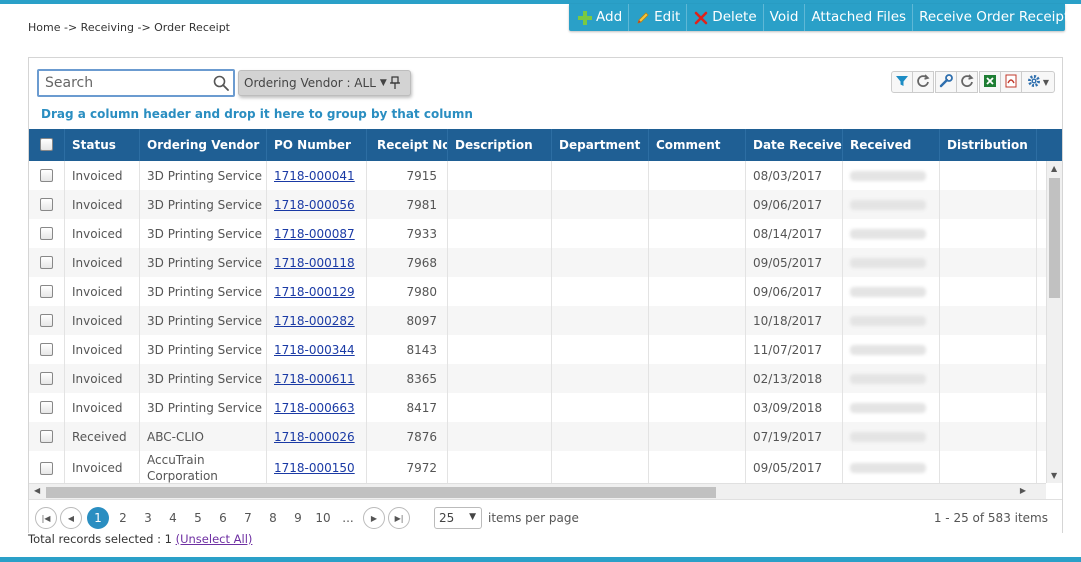 The width and height of the screenshot is (1081, 562). What do you see at coordinates (967, 82) in the screenshot?
I see `reset-layout-button` at bounding box center [967, 82].